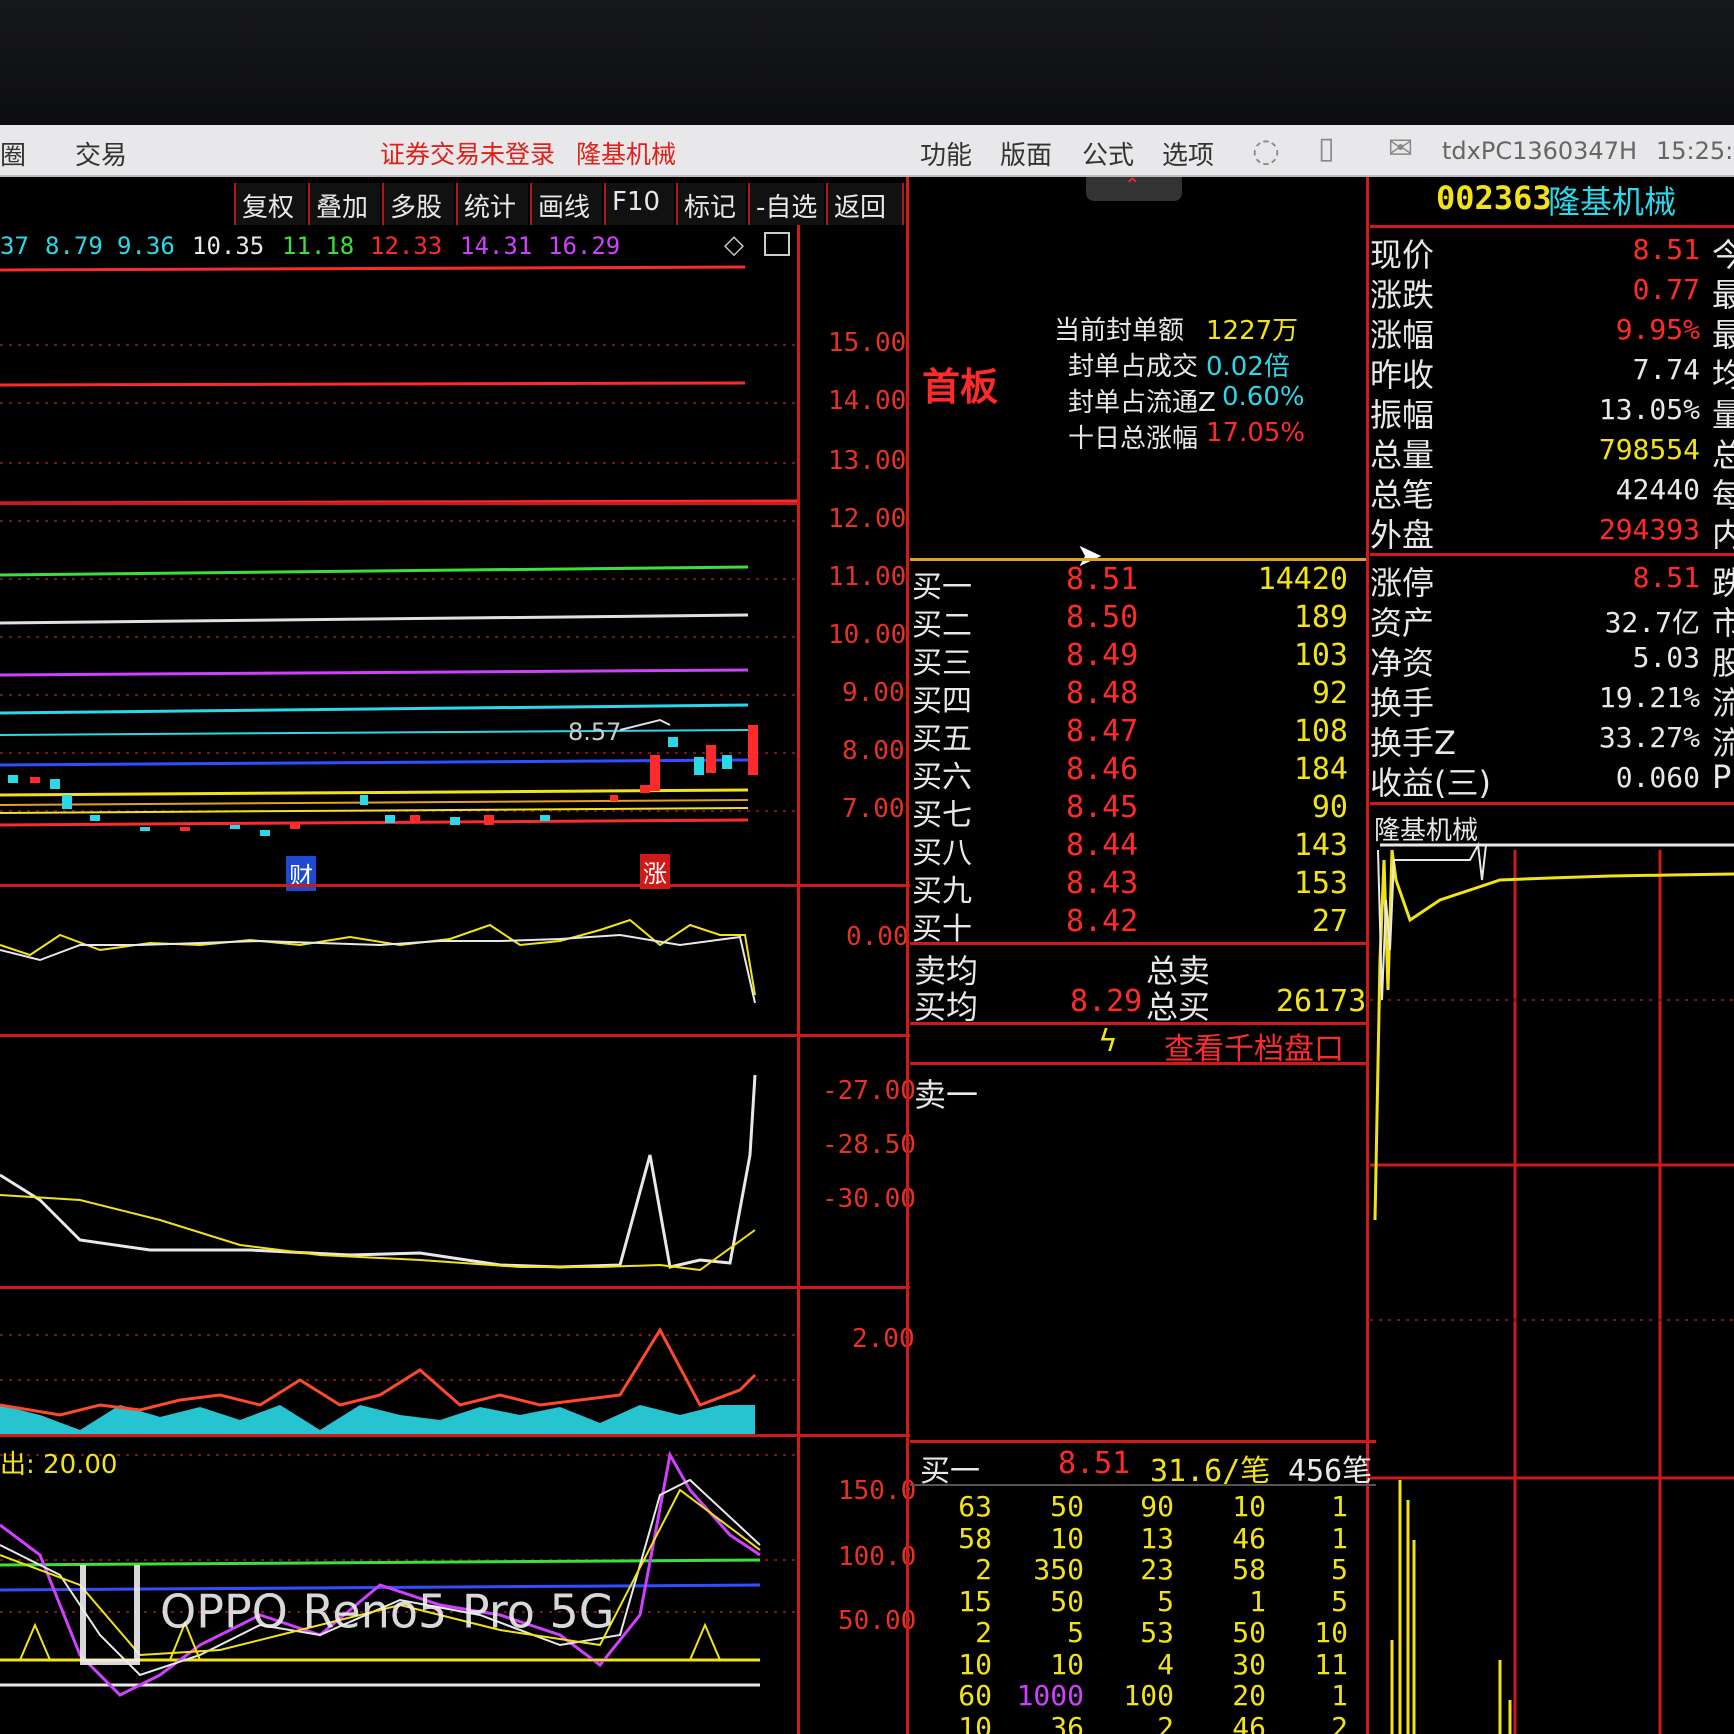 This screenshot has height=1734, width=1734. Describe the element at coordinates (777, 244) in the screenshot. I see `panel-toggle-icon` at that location.